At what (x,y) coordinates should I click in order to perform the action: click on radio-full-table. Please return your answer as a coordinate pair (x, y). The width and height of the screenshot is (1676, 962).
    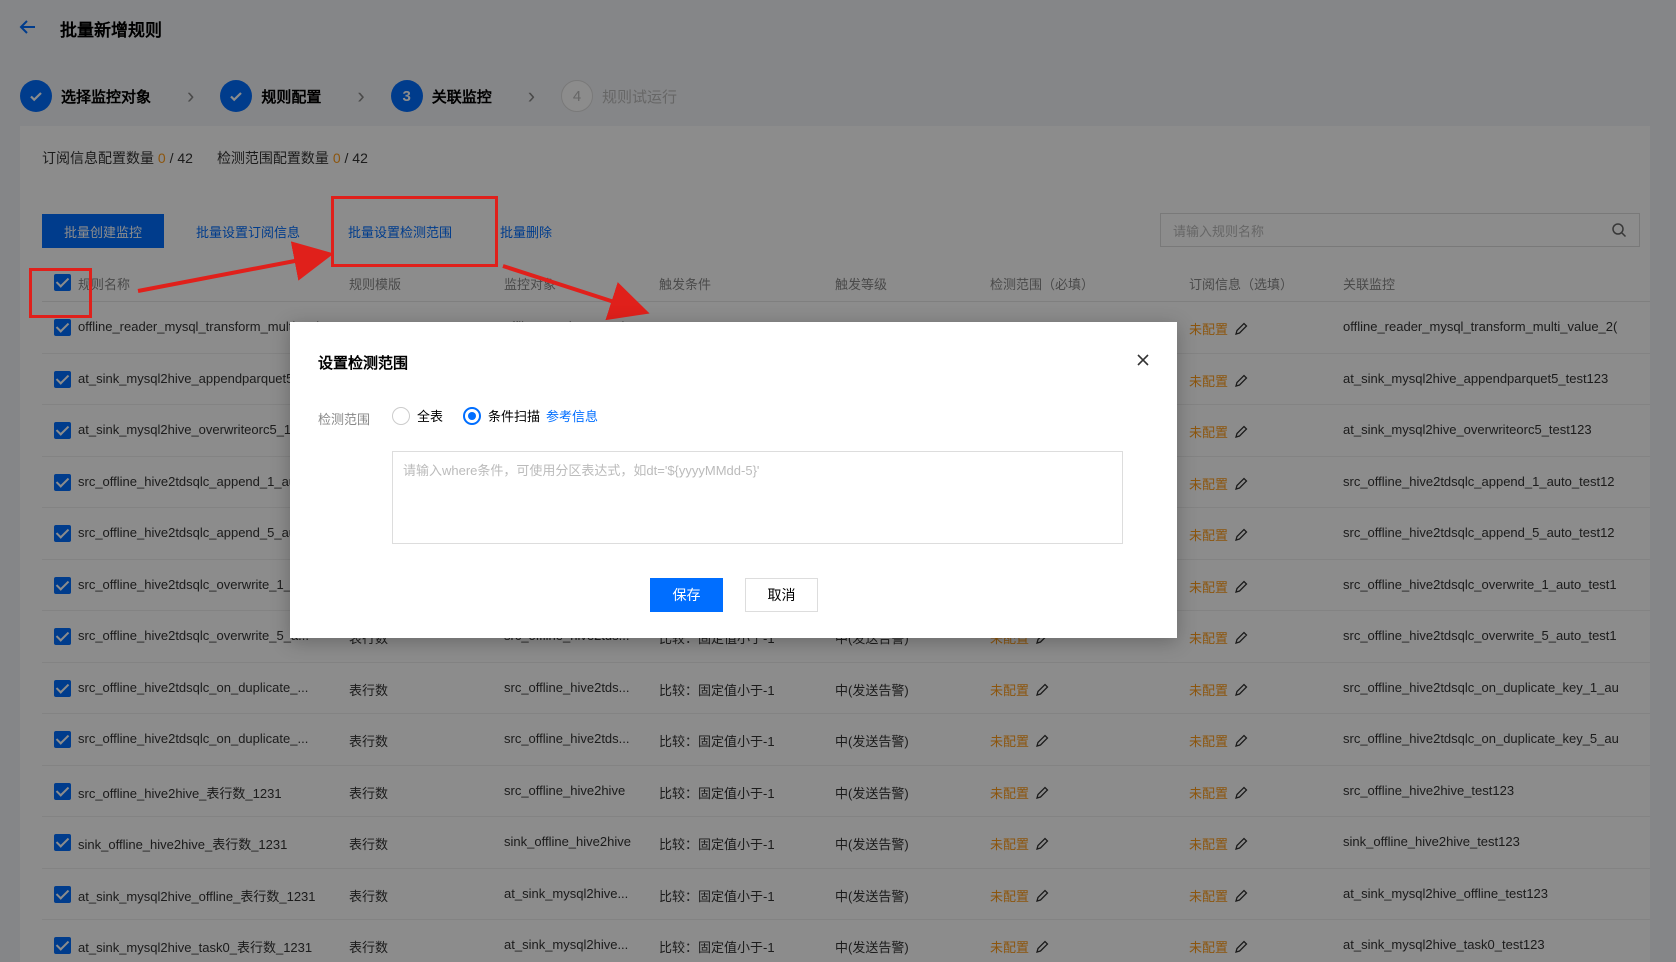
    Looking at the image, I should click on (401, 415).